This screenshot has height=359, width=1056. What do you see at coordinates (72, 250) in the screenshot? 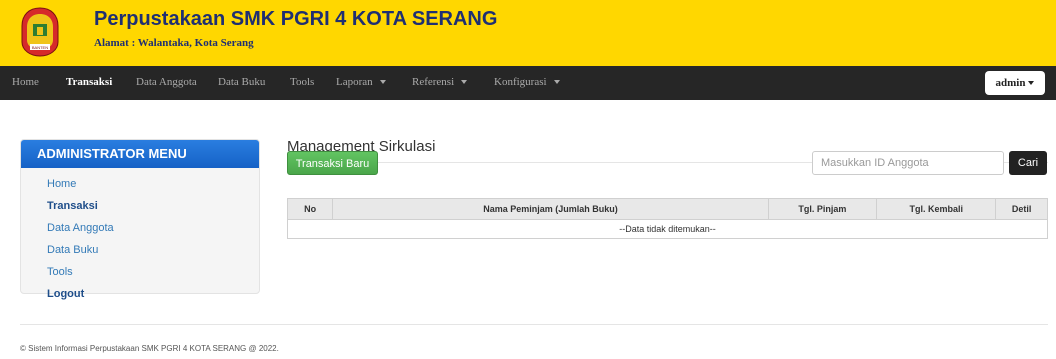
I see `sidebar-item-data-buku: Data Buku` at bounding box center [72, 250].